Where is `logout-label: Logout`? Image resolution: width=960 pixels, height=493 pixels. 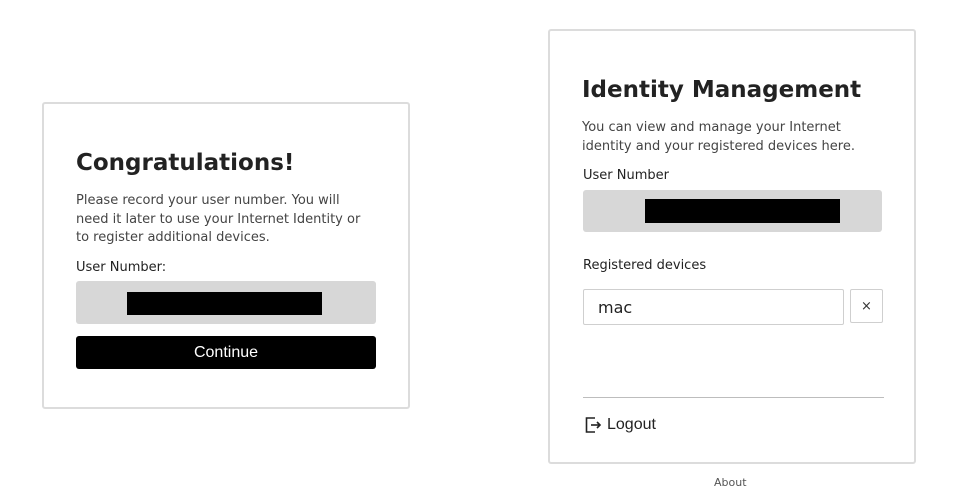 logout-label: Logout is located at coordinates (631, 424).